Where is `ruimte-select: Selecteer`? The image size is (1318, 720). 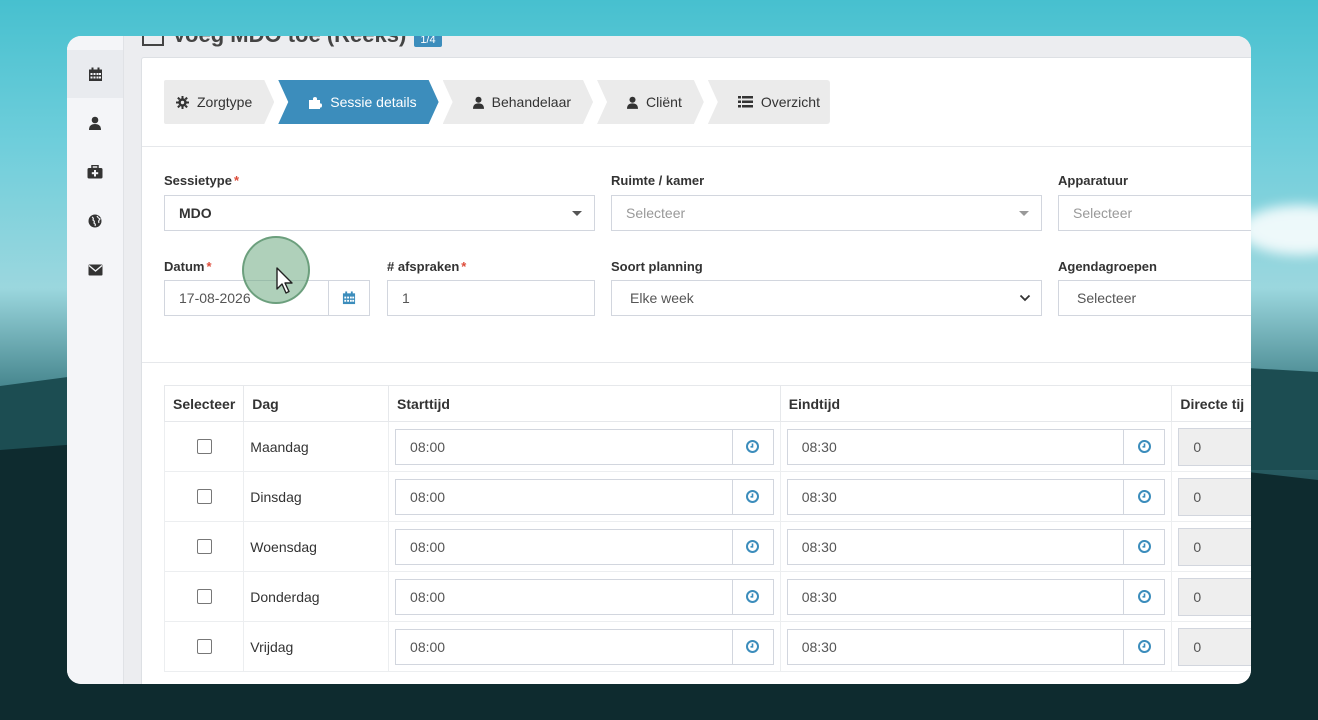 ruimte-select: Selecteer is located at coordinates (826, 213).